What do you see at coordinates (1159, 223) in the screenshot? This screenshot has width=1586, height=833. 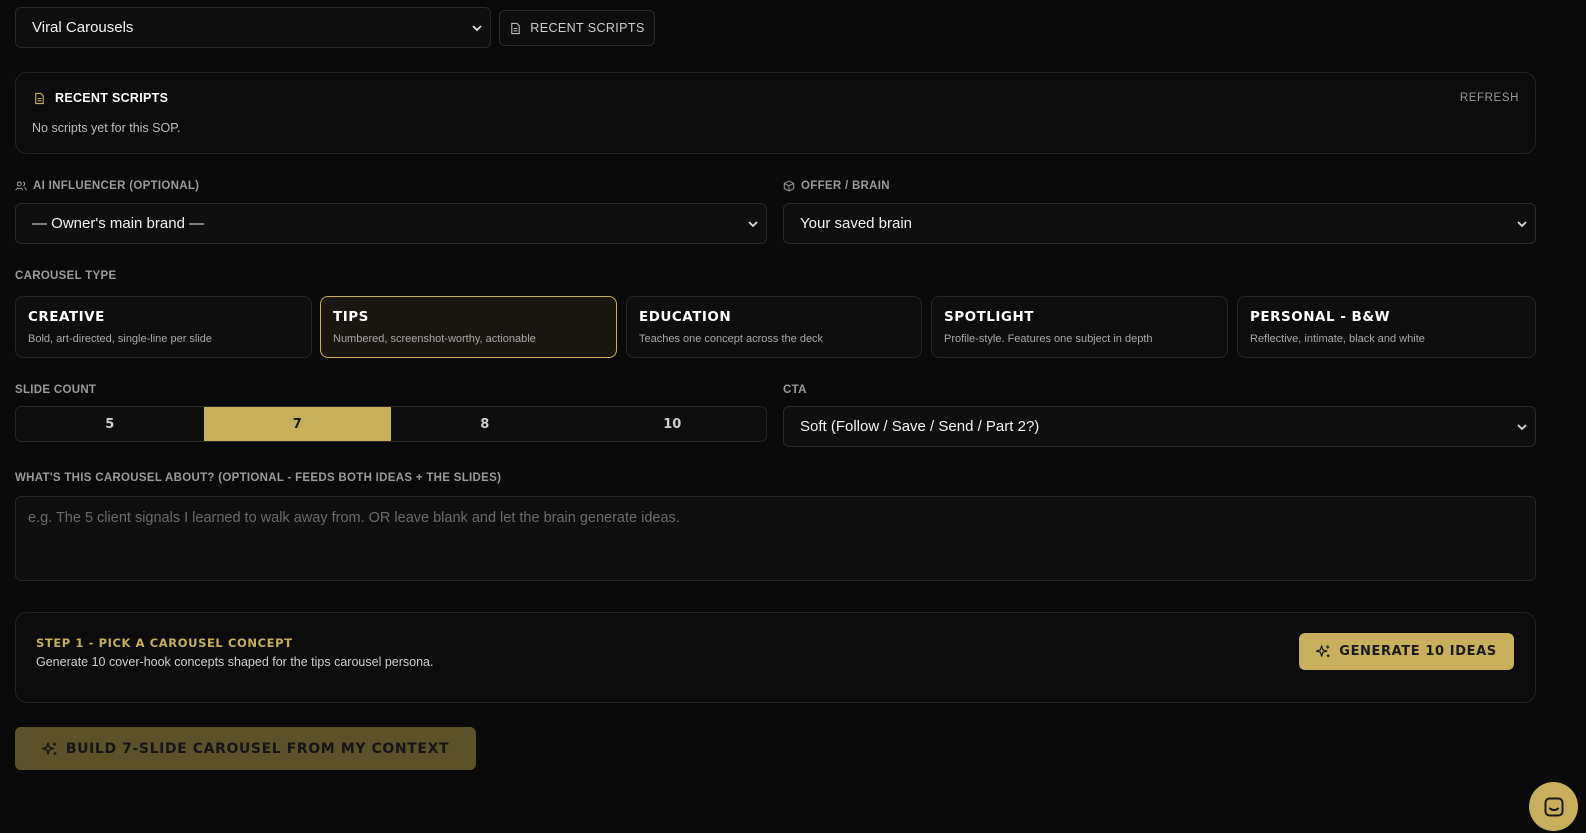 I see `offer-select: Your saved brain` at bounding box center [1159, 223].